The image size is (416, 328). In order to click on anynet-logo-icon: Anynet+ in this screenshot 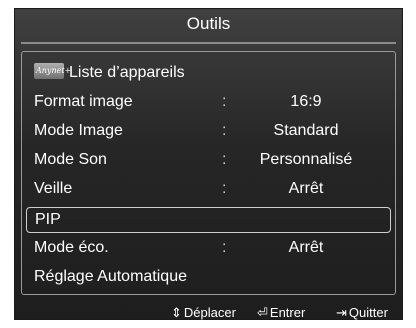, I will do `click(52, 71)`.